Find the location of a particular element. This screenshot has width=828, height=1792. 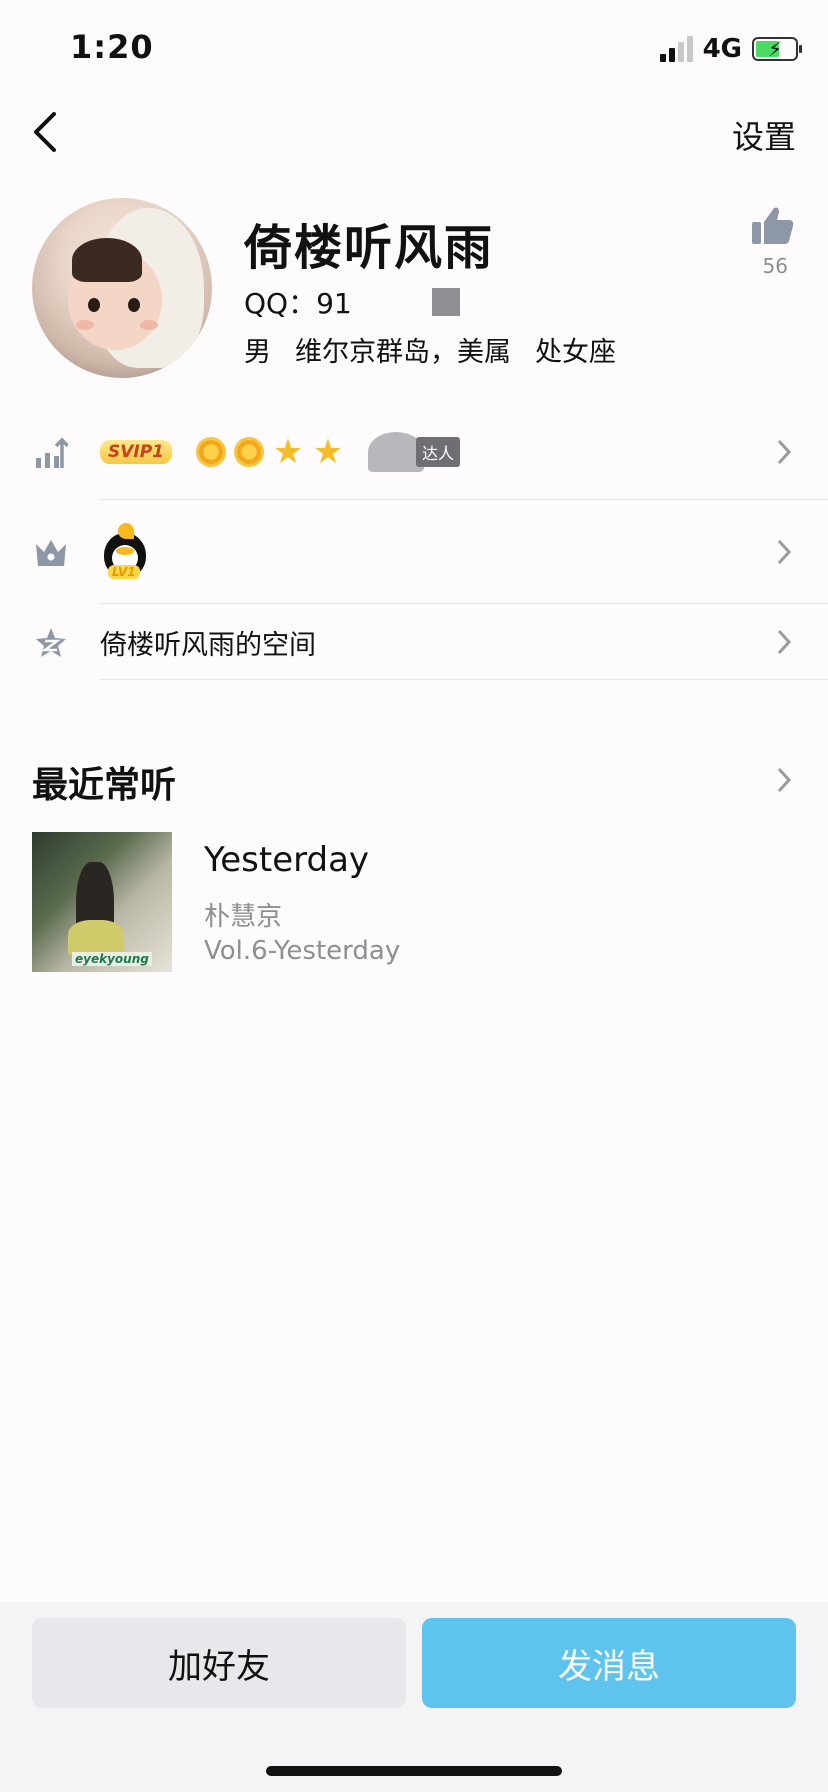

album-cover: eyekyoung is located at coordinates (102, 902).